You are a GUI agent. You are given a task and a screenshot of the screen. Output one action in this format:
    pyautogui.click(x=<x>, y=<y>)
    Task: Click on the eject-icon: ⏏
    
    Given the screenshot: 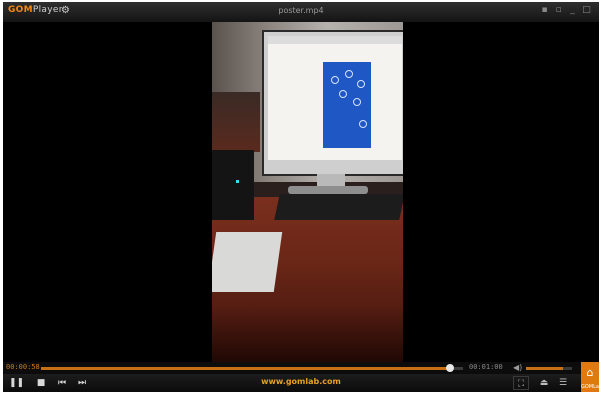 What is the action you would take?
    pyautogui.click(x=544, y=383)
    